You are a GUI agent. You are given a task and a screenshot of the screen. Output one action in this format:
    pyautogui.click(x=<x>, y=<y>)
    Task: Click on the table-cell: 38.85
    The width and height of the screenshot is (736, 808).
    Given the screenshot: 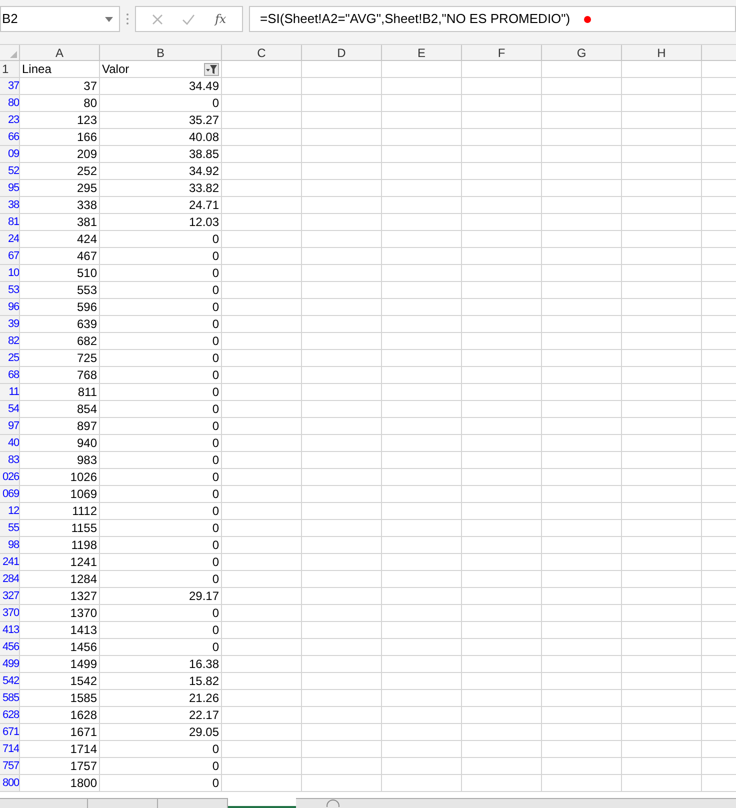 What is the action you would take?
    pyautogui.click(x=161, y=154)
    